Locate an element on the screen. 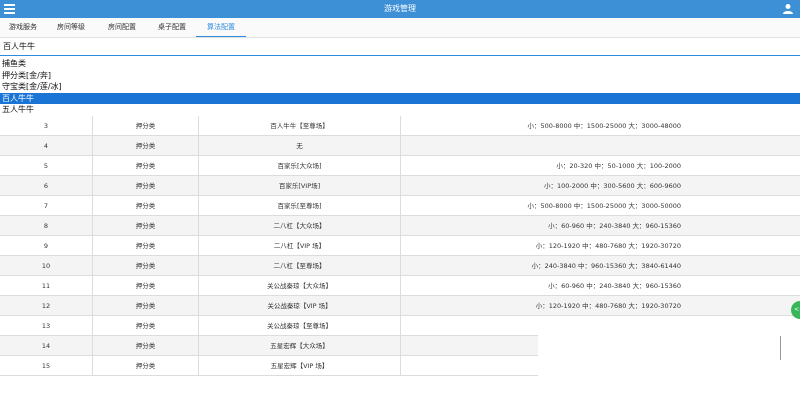 This screenshot has height=396, width=800. tab-room-config: 房间配置 is located at coordinates (122, 27).